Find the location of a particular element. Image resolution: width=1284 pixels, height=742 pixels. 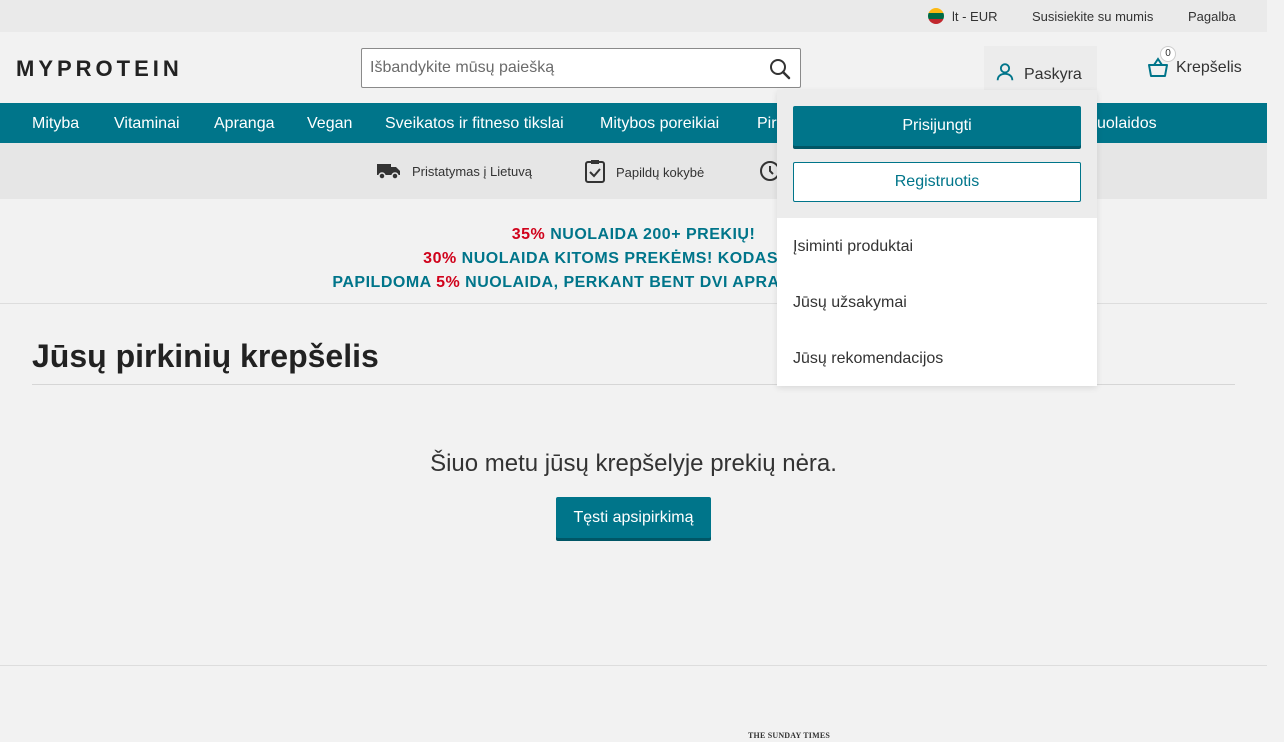

search-input is located at coordinates (557, 68).